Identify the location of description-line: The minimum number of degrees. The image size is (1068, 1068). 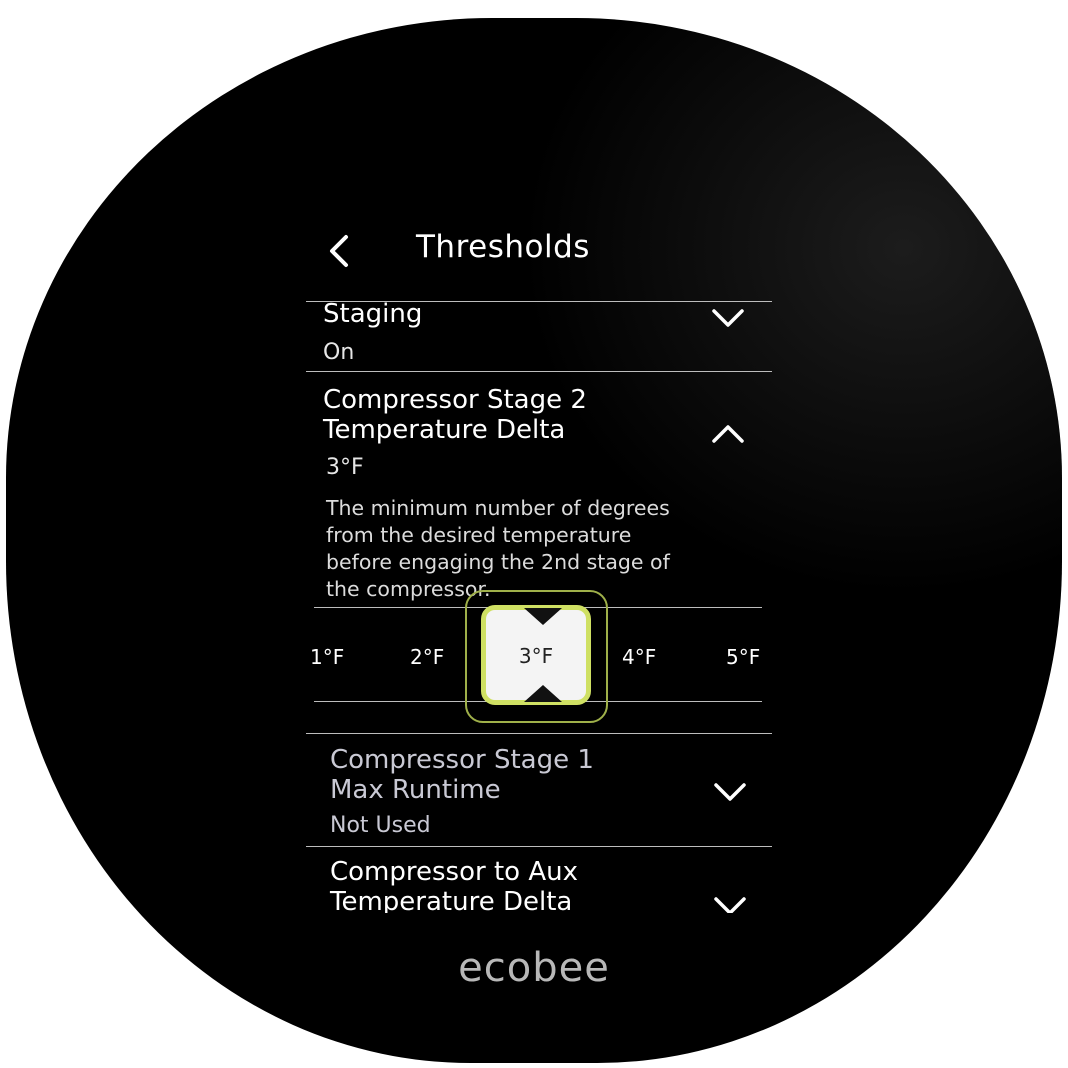
(498, 508).